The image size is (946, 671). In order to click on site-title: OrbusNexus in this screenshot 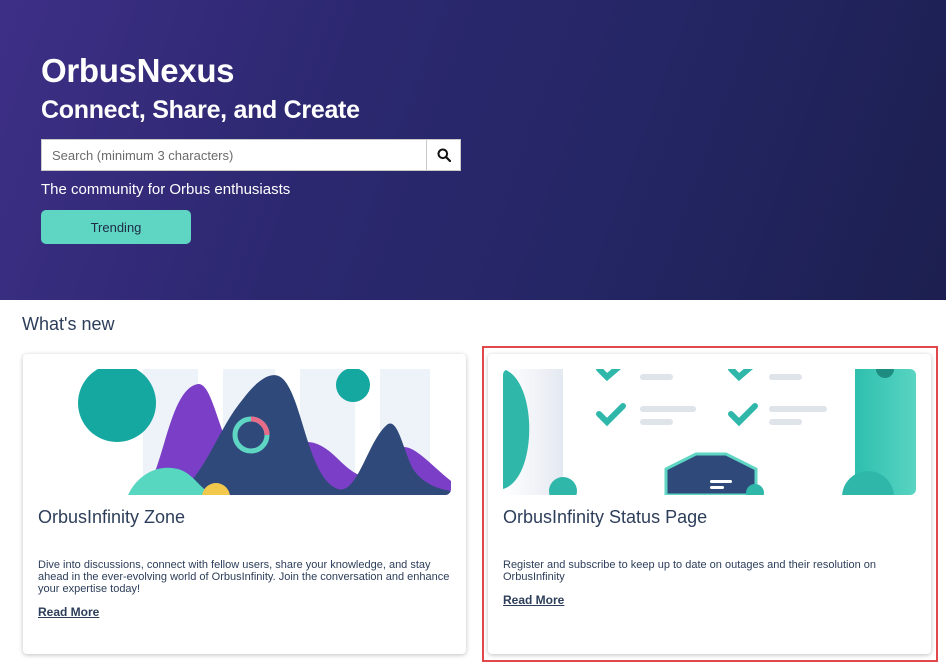, I will do `click(138, 70)`.